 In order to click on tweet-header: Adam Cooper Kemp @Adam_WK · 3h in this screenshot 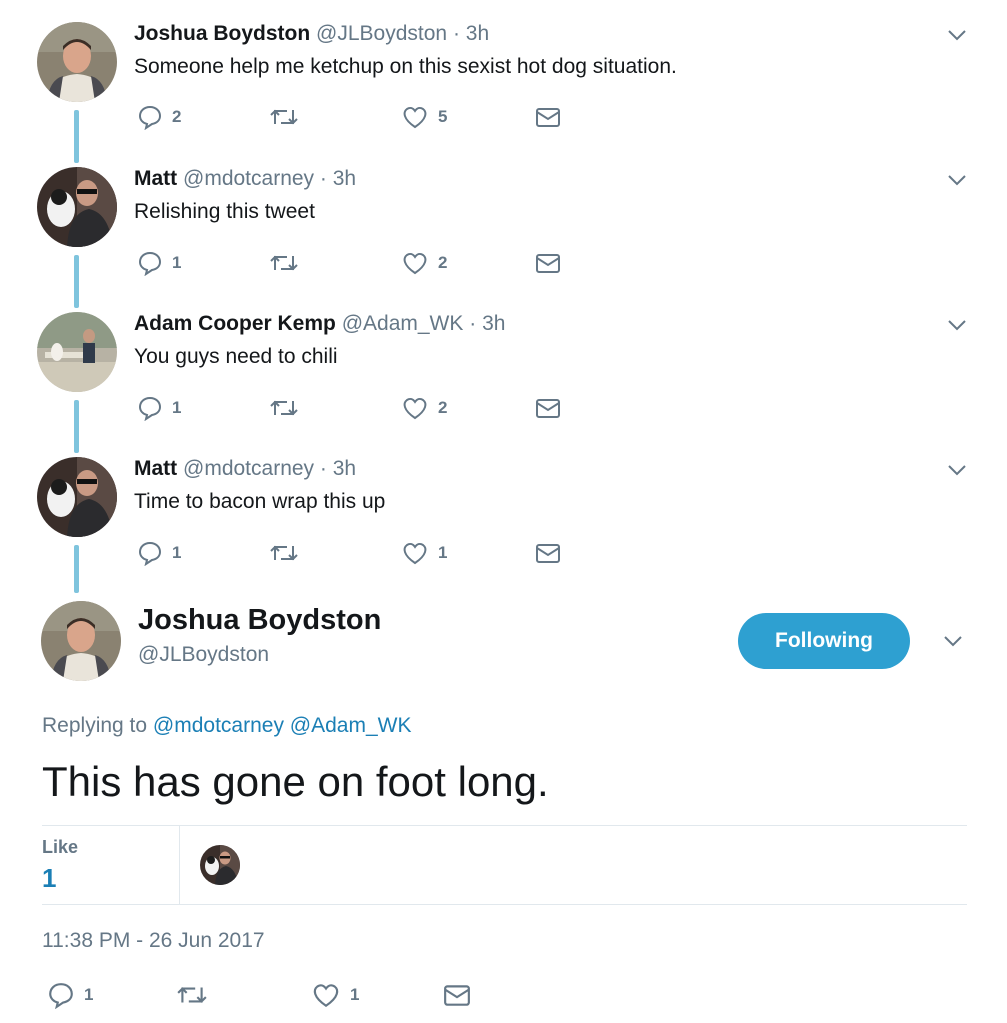, I will do `click(319, 324)`.